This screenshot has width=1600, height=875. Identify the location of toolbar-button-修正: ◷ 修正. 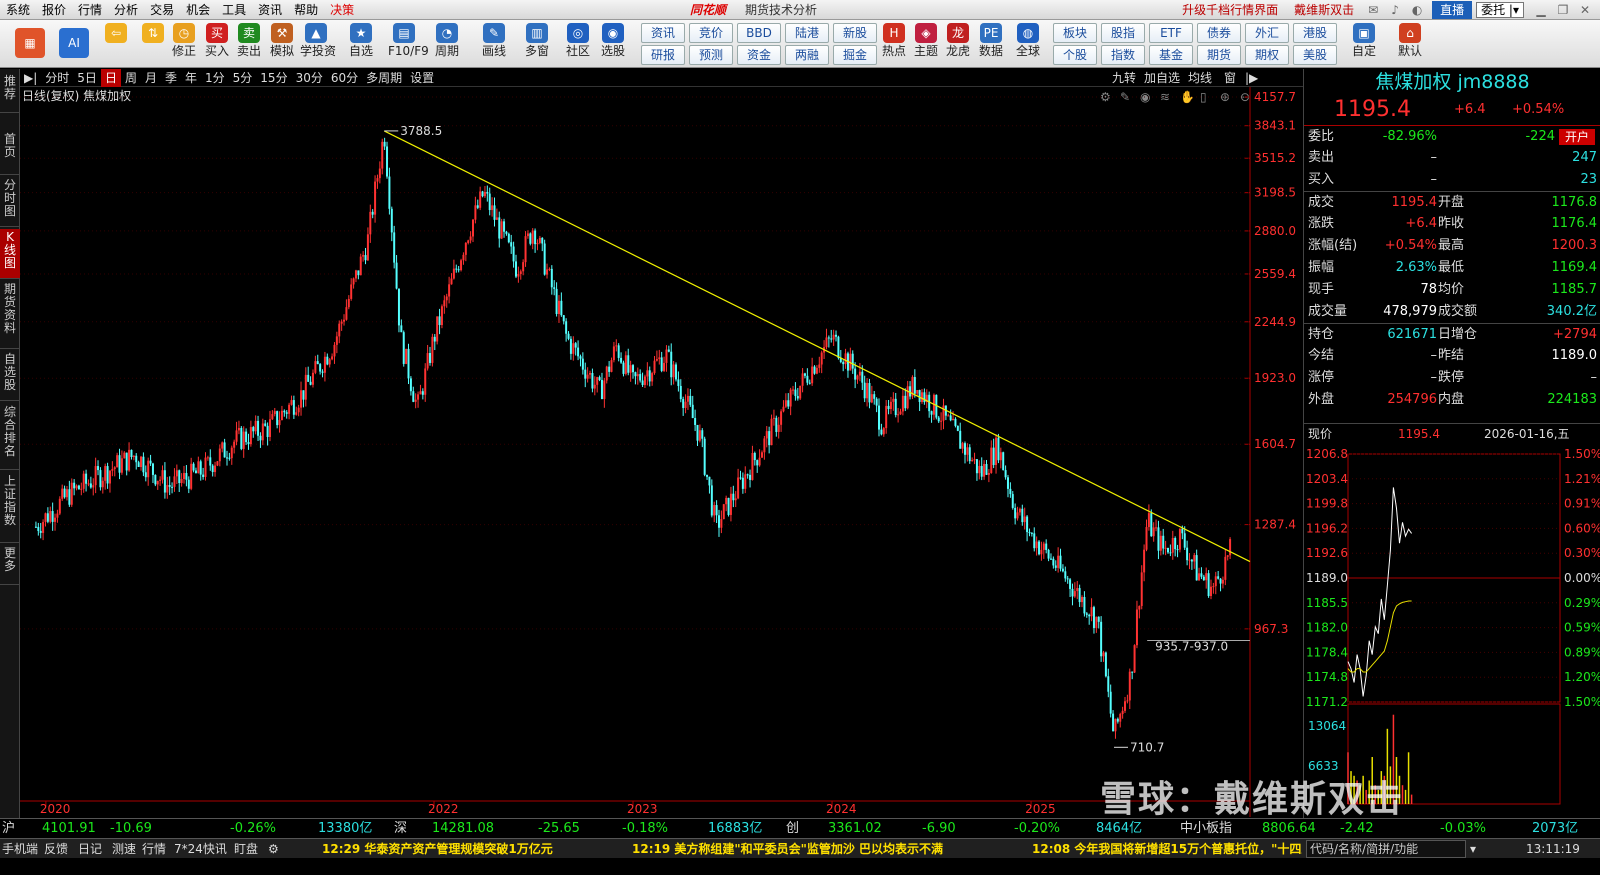
(184, 44).